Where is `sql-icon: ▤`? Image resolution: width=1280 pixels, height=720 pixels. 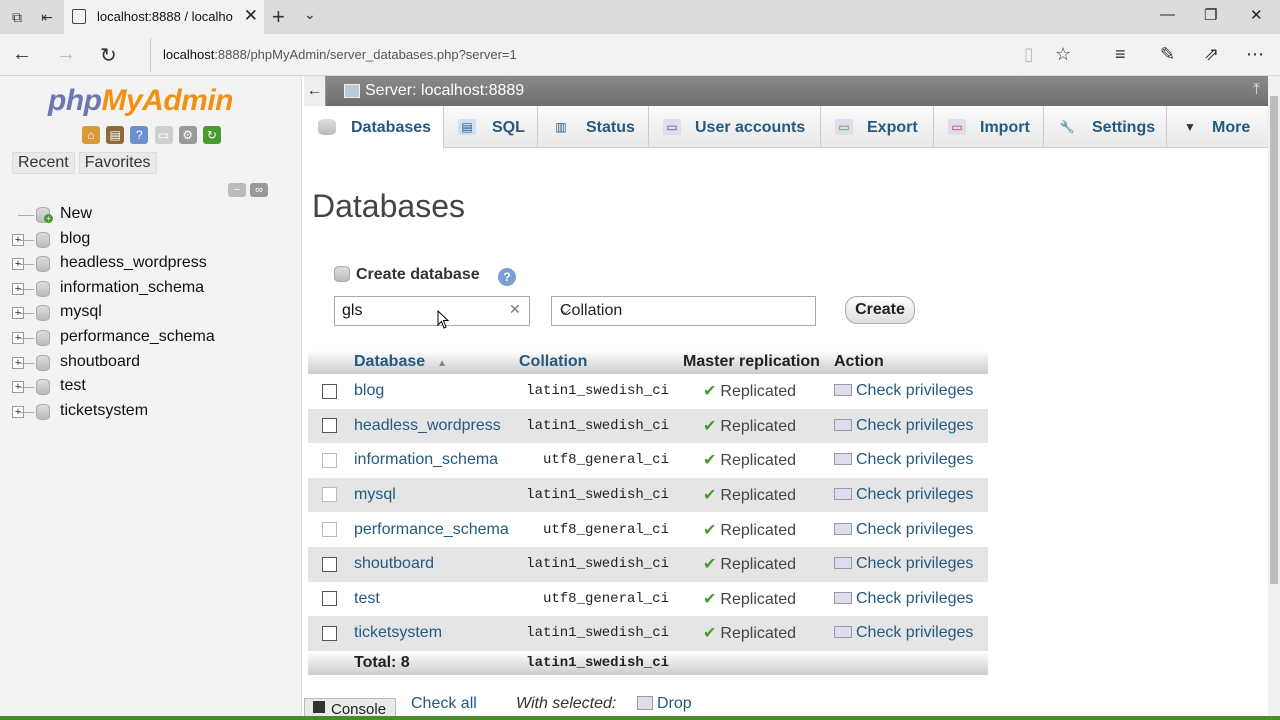 sql-icon: ▤ is located at coordinates (467, 127).